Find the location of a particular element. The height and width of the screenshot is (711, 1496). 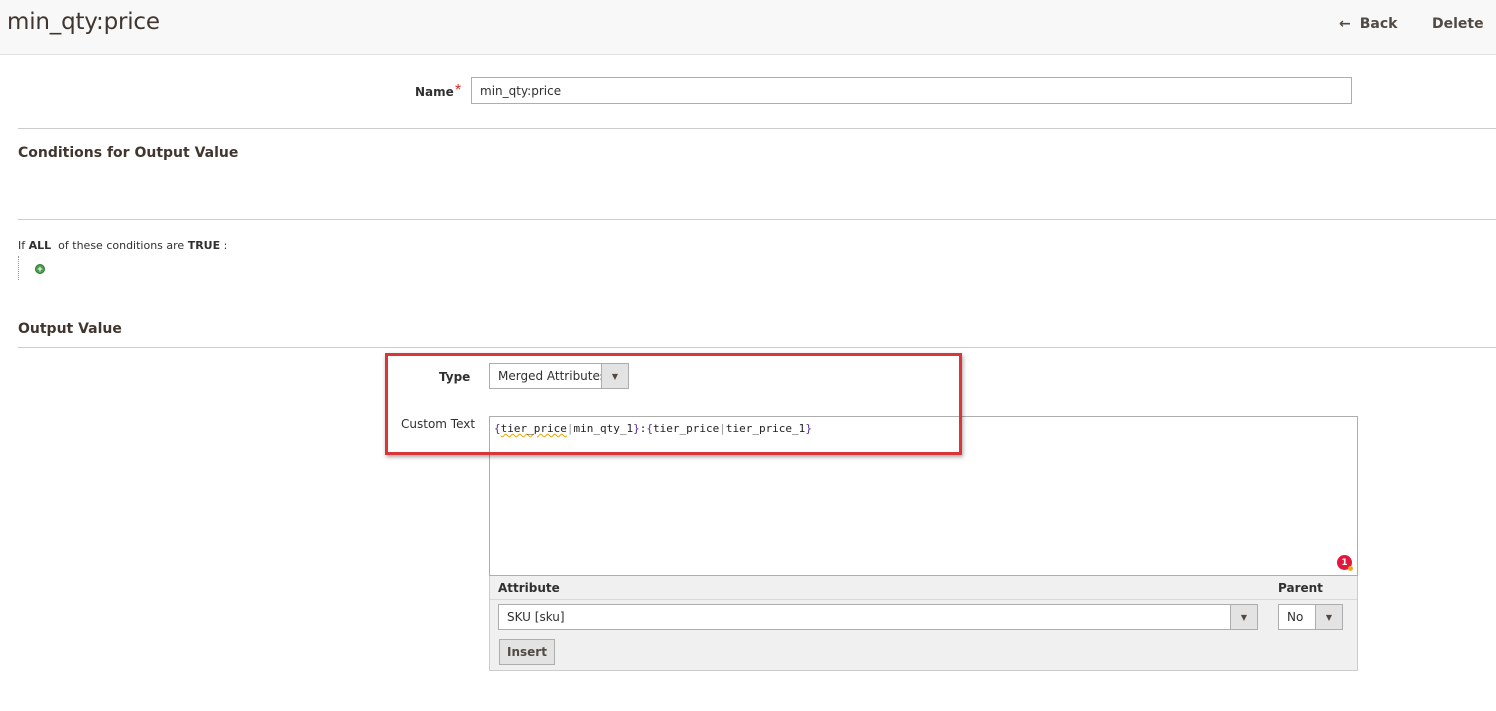

attribute-column-label: Attribute is located at coordinates (529, 588).